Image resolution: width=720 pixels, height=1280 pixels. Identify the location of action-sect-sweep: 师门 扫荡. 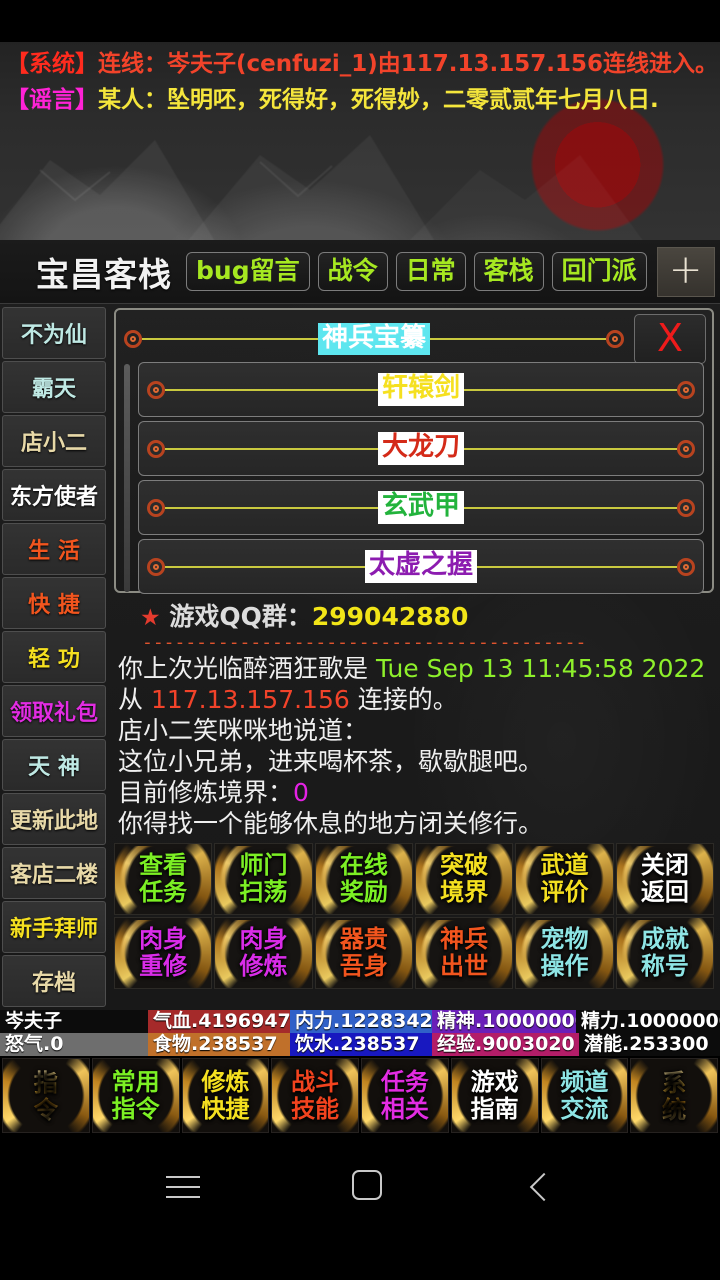
(263, 879).